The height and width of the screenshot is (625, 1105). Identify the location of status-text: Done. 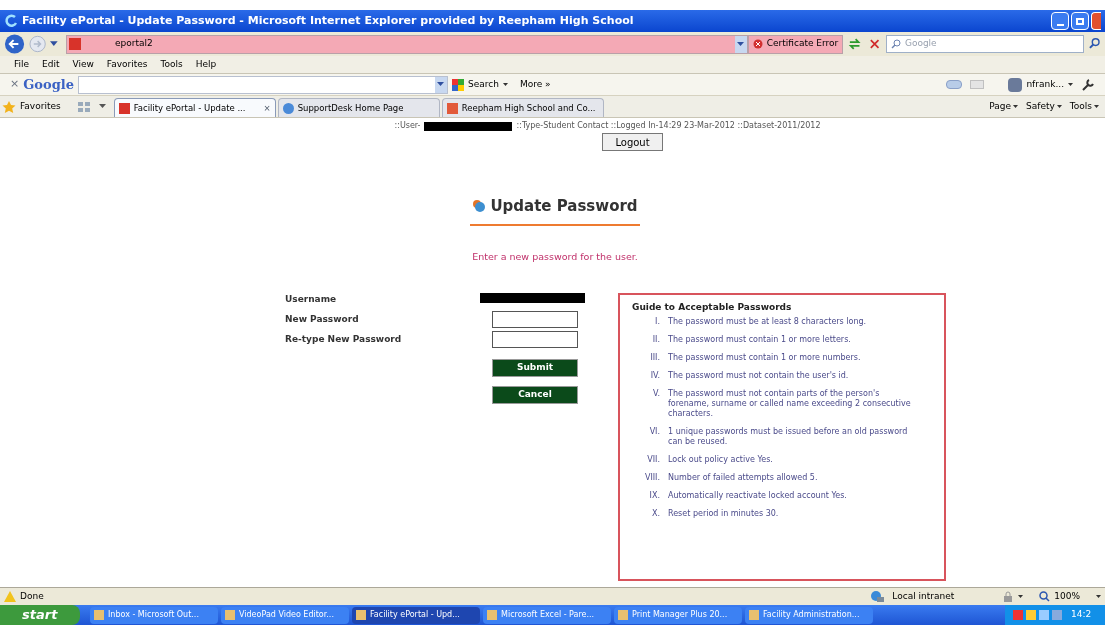
(32, 596).